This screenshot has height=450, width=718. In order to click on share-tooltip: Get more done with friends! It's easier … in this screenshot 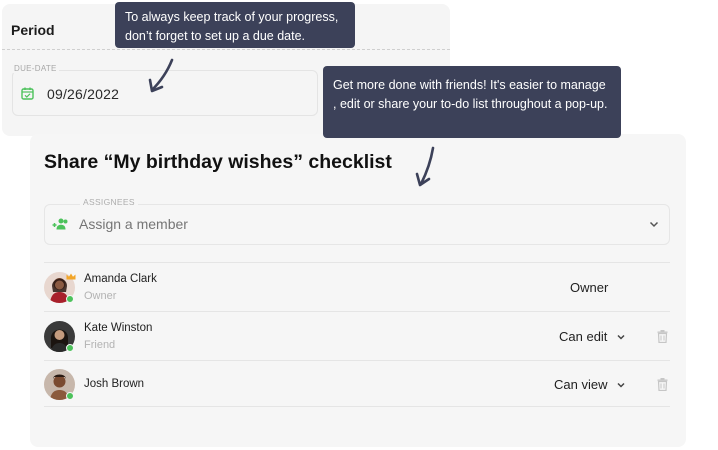, I will do `click(472, 102)`.